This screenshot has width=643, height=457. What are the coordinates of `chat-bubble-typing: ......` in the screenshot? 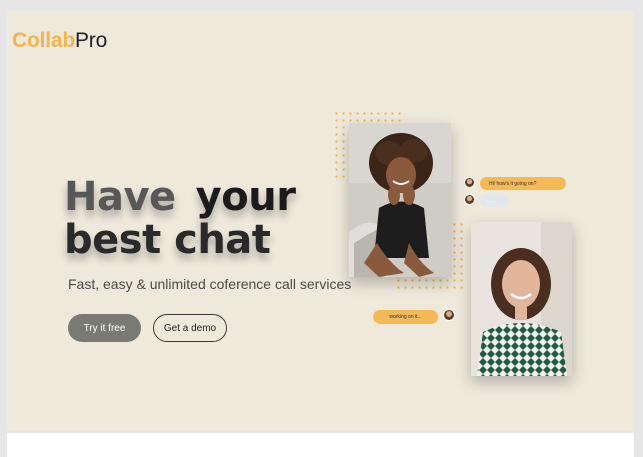 It's located at (494, 200).